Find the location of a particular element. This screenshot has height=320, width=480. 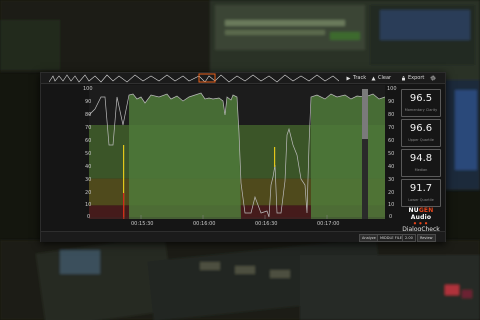

meter-momentary-clarity: 96.5 Momentary Clarity is located at coordinates (421, 103).